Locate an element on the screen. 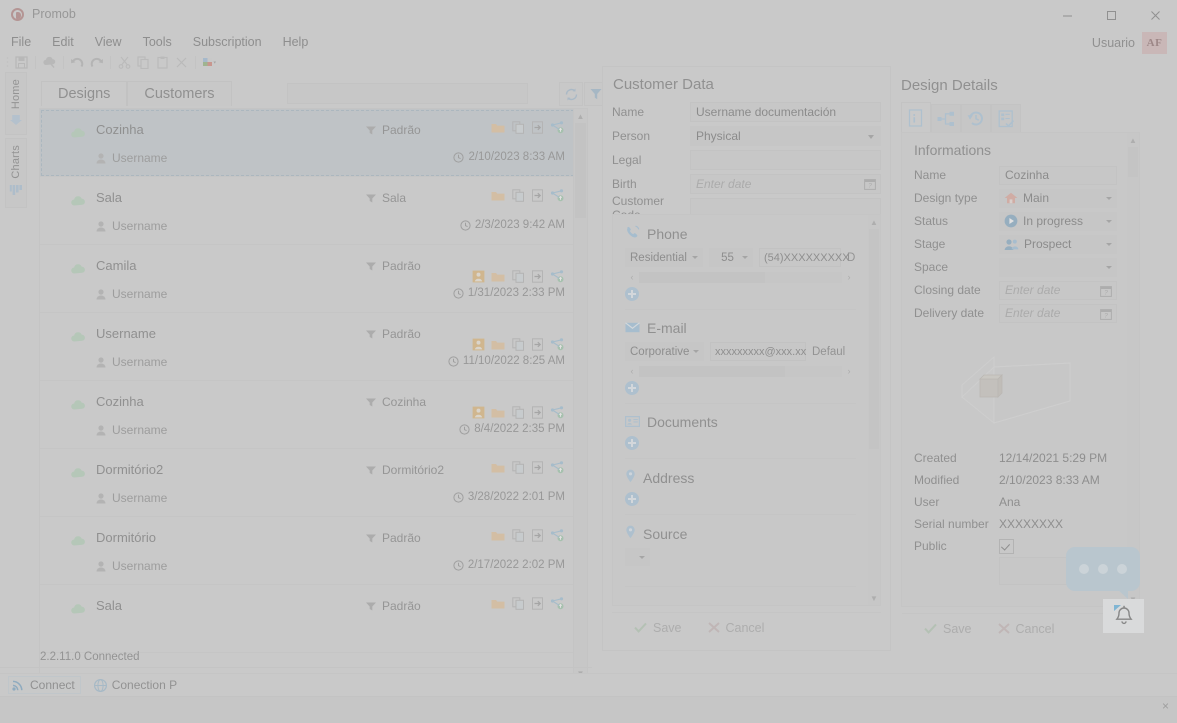 The height and width of the screenshot is (723, 1177). design-stage-select: Prospect is located at coordinates (1058, 244).